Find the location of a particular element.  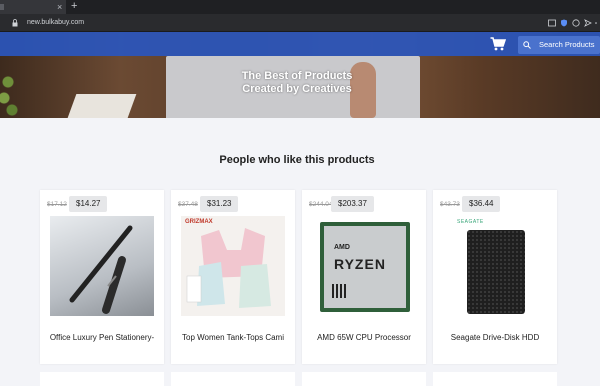

search-icon is located at coordinates (527, 45).